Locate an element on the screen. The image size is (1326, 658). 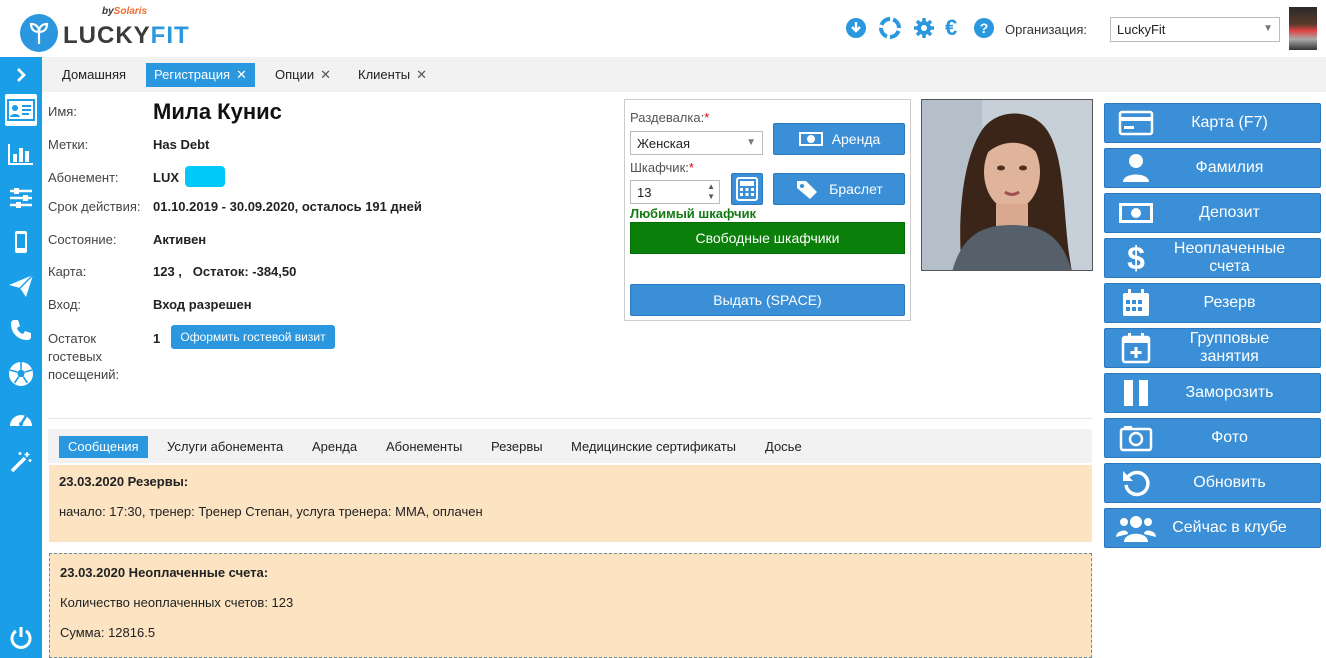
reserve-button: Резерв is located at coordinates (1212, 303).